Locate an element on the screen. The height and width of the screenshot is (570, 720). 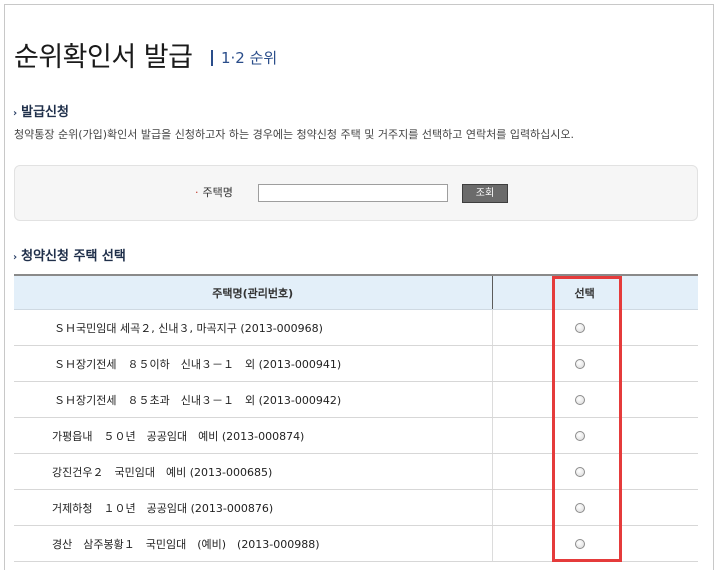
table-row: 경산 삼주봉황１ 국민임대 (예비) (2013-000988) is located at coordinates (356, 543).